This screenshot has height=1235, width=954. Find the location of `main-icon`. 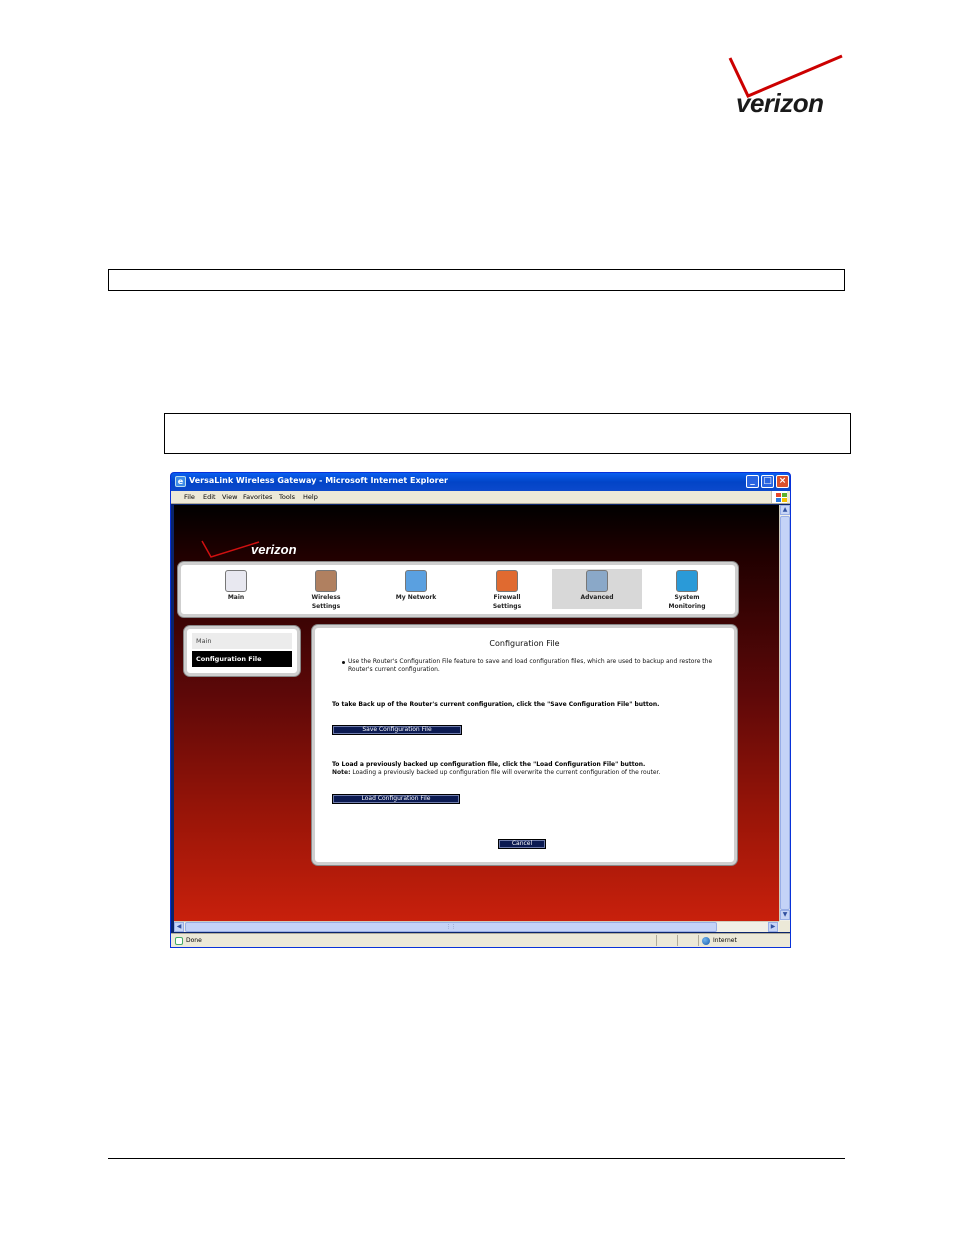

main-icon is located at coordinates (236, 581).